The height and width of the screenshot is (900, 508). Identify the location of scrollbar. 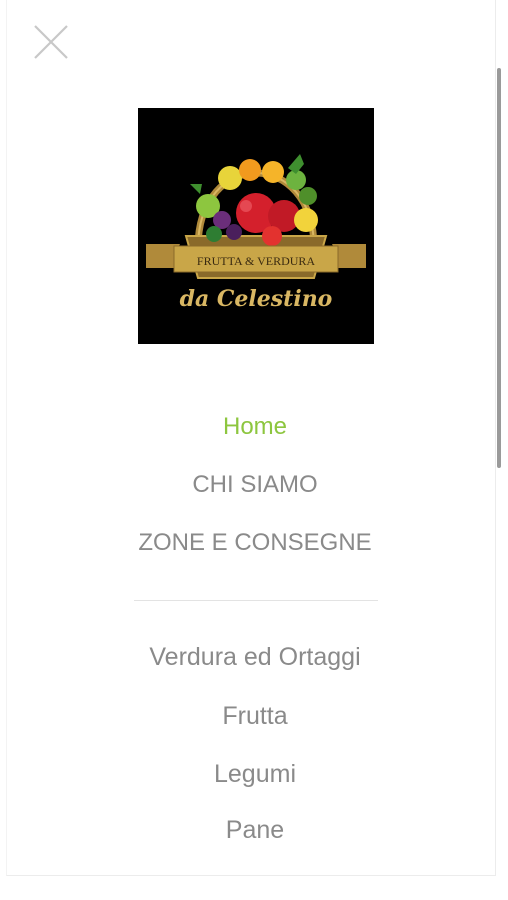
(499, 268).